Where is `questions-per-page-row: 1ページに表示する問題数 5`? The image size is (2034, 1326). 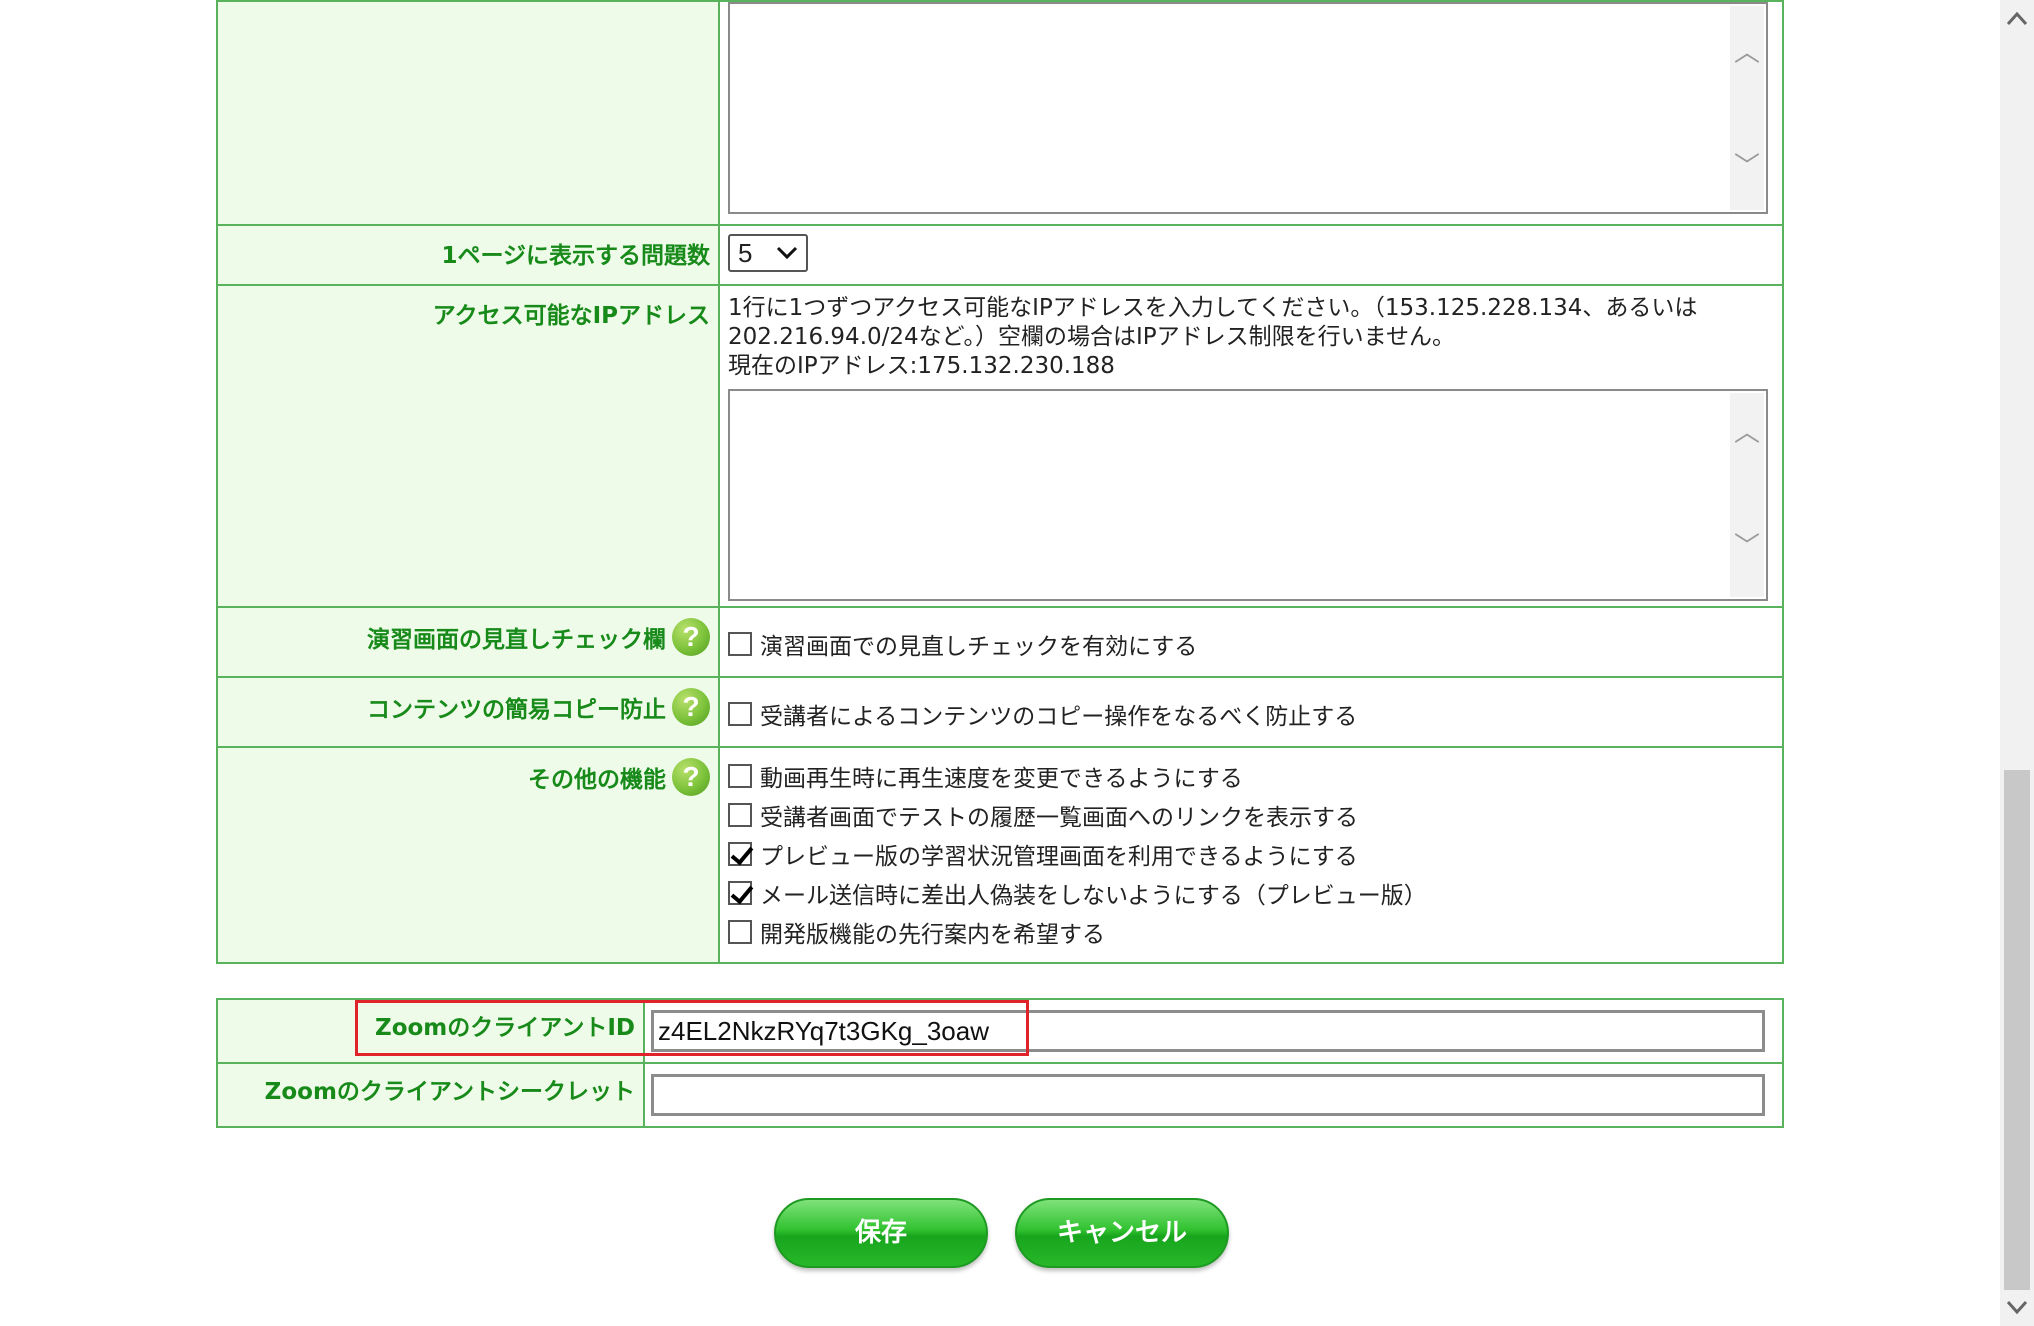
questions-per-page-row: 1ページに表示する問題数 5 is located at coordinates (1000, 255).